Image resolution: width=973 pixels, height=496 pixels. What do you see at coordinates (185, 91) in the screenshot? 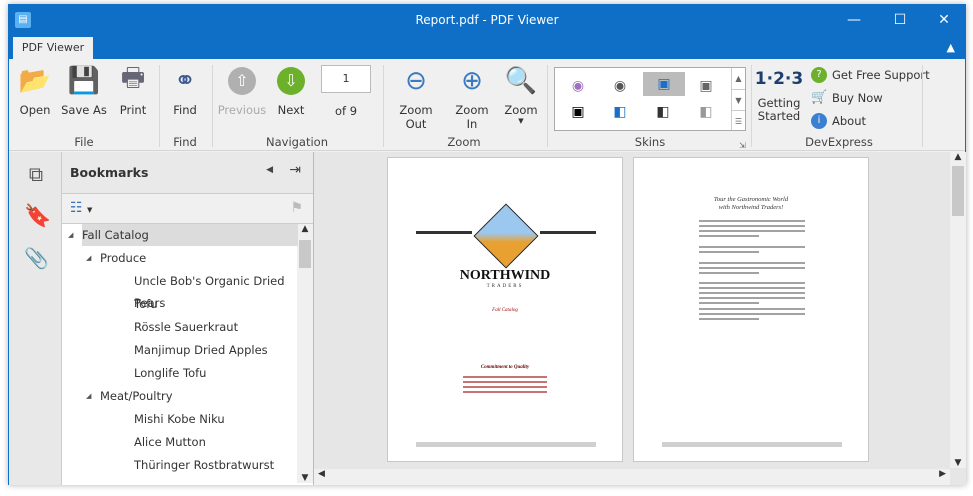
I see `find-button: ⚭ Find` at bounding box center [185, 91].